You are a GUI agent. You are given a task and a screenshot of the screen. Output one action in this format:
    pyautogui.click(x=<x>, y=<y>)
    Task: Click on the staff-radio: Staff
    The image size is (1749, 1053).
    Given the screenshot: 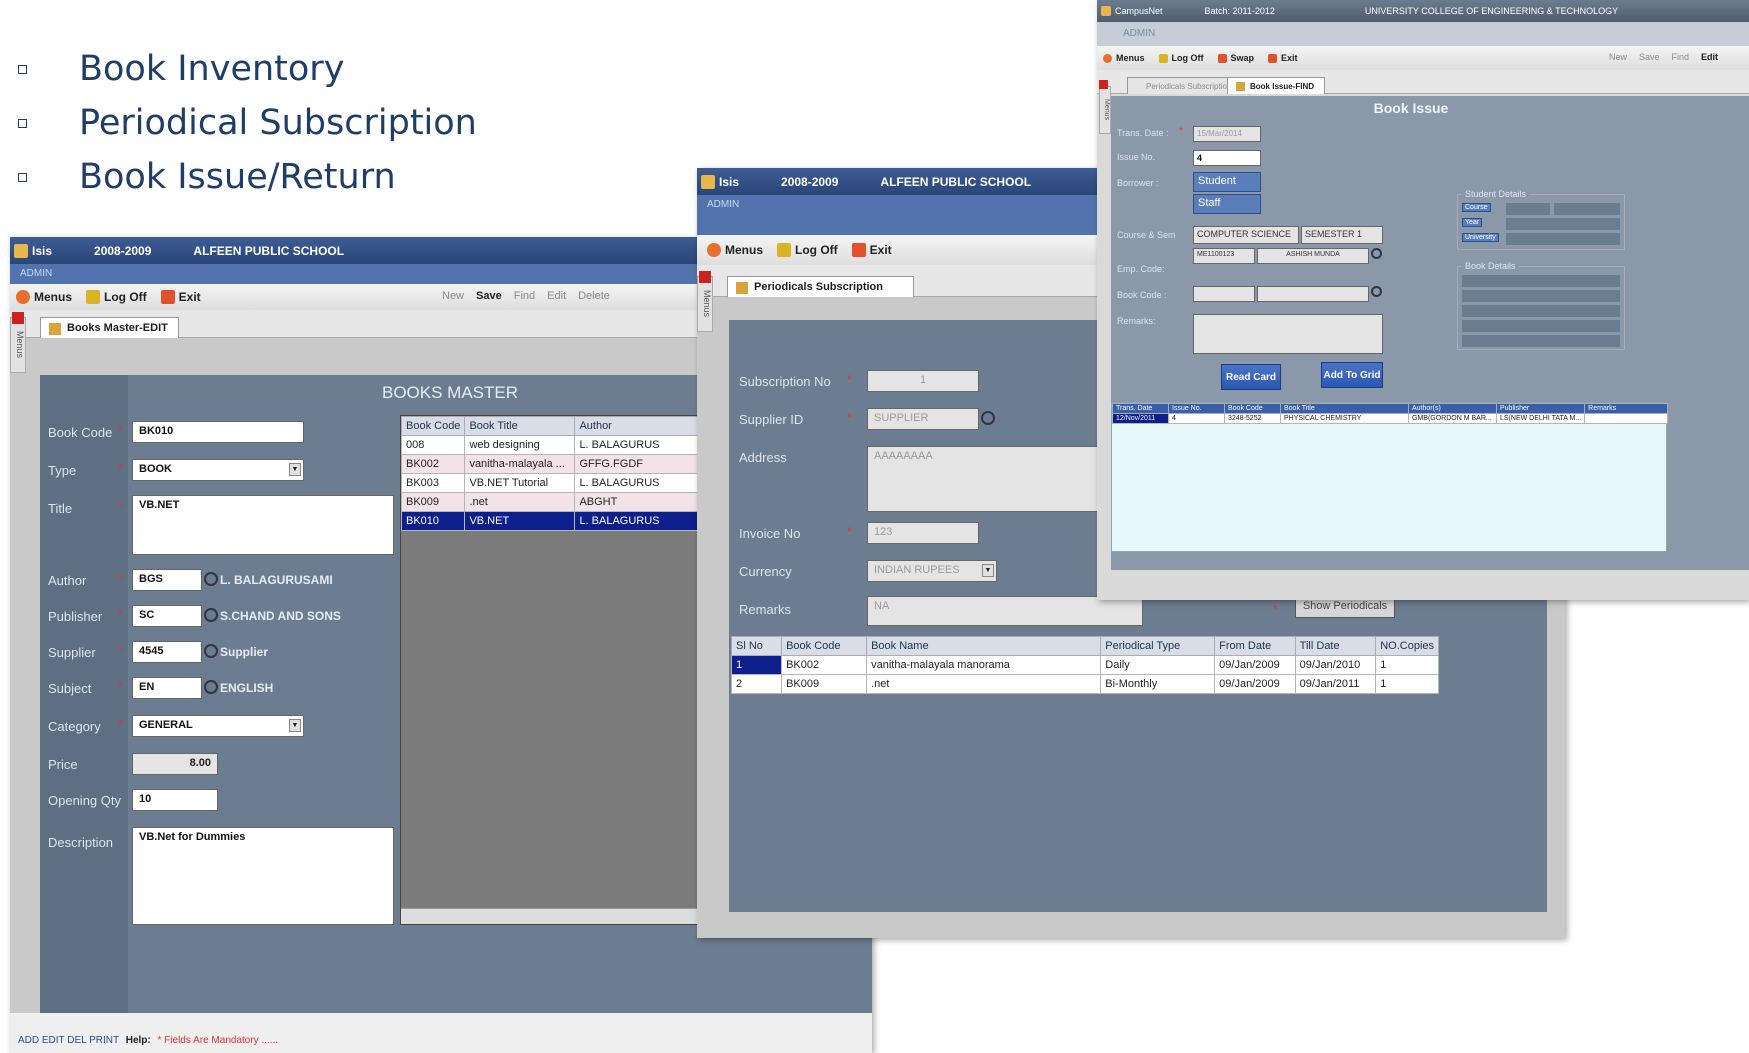 What is the action you would take?
    pyautogui.click(x=1227, y=204)
    